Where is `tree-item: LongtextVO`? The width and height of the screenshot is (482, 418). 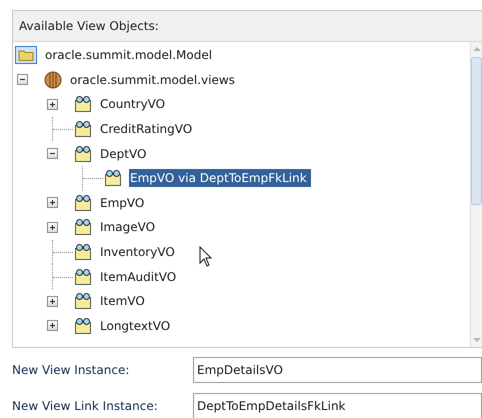 tree-item: LongtextVO is located at coordinates (136, 325).